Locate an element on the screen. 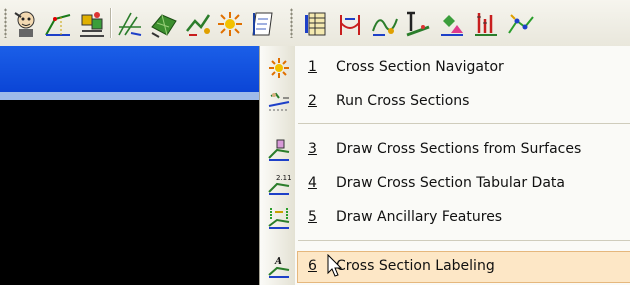  mouse-pointer-icon is located at coordinates (335, 265).